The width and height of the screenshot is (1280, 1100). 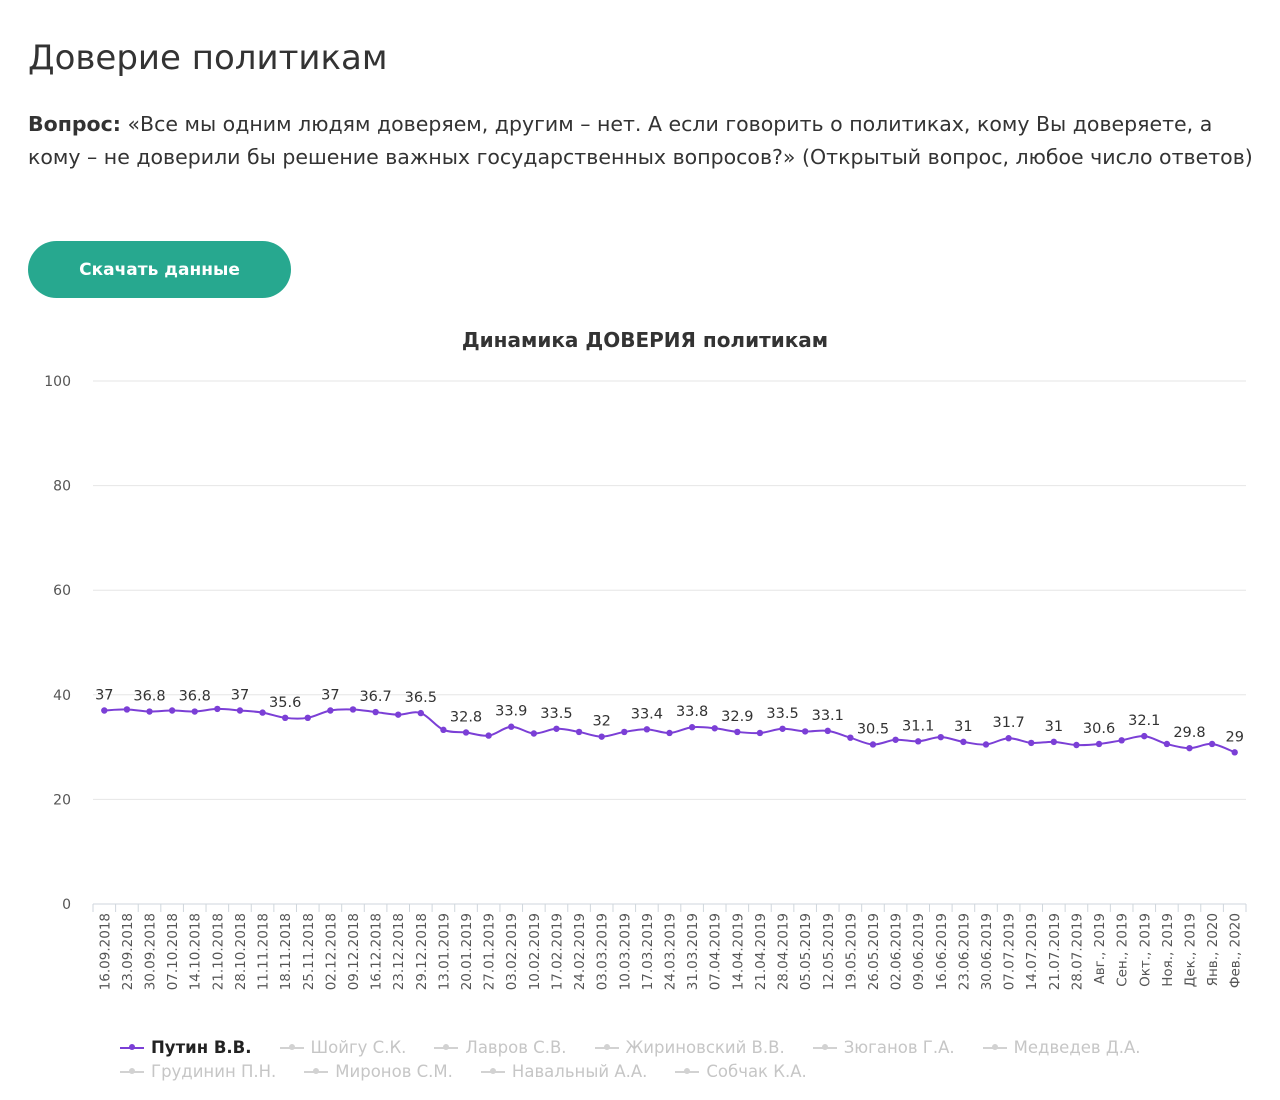 I want to click on x-tick-label: 14.10.2018, so click(x=196, y=951).